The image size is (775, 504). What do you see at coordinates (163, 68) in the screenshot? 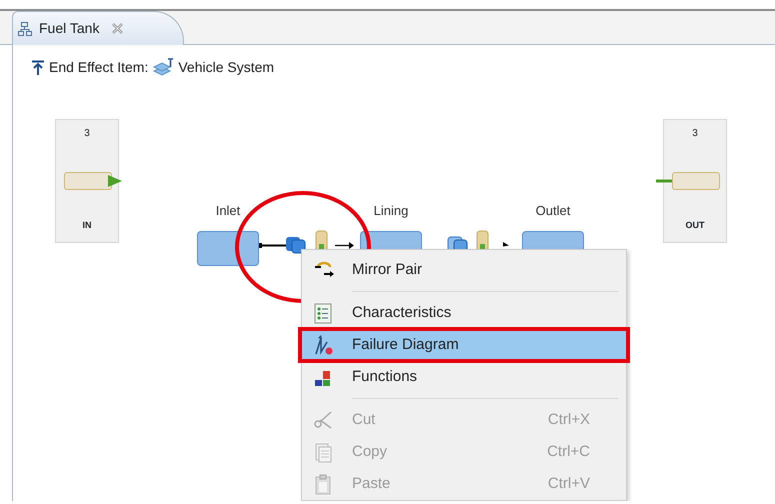
I see `stack-icon` at bounding box center [163, 68].